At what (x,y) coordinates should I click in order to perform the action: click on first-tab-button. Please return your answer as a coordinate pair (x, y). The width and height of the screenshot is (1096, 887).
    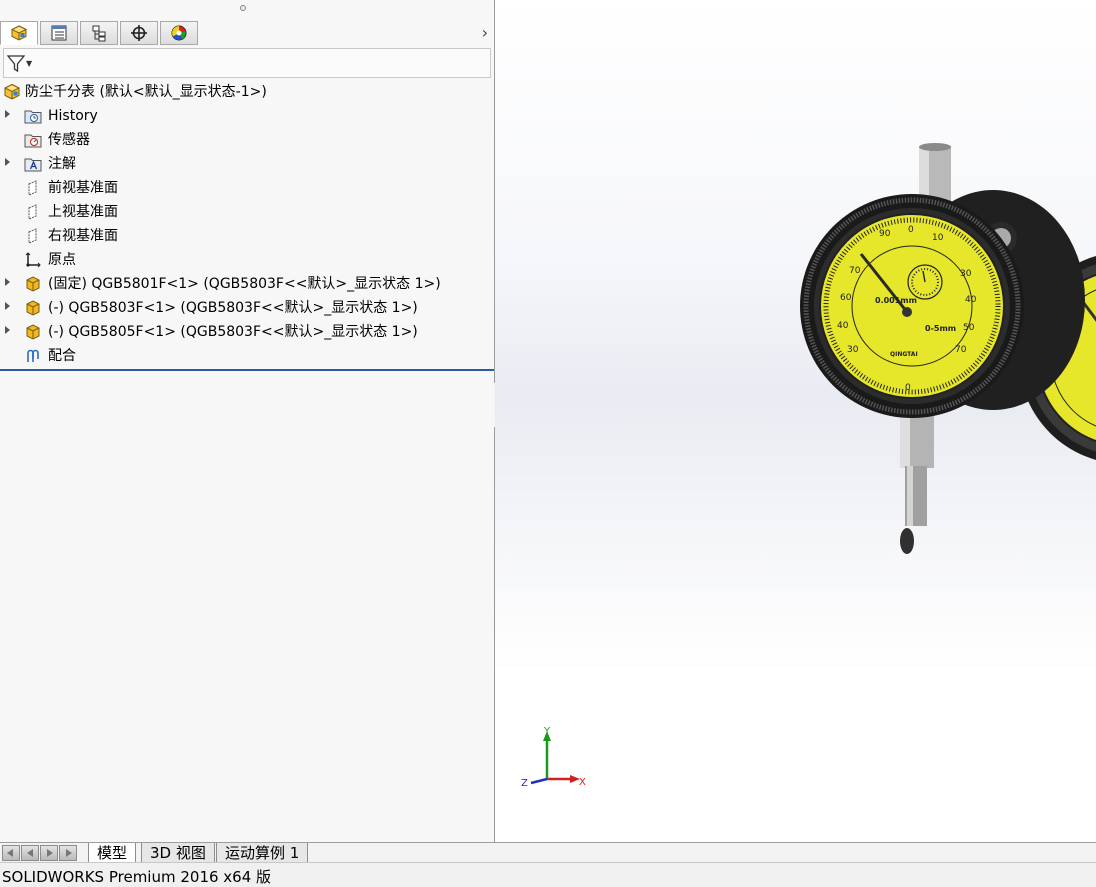
    Looking at the image, I should click on (11, 853).